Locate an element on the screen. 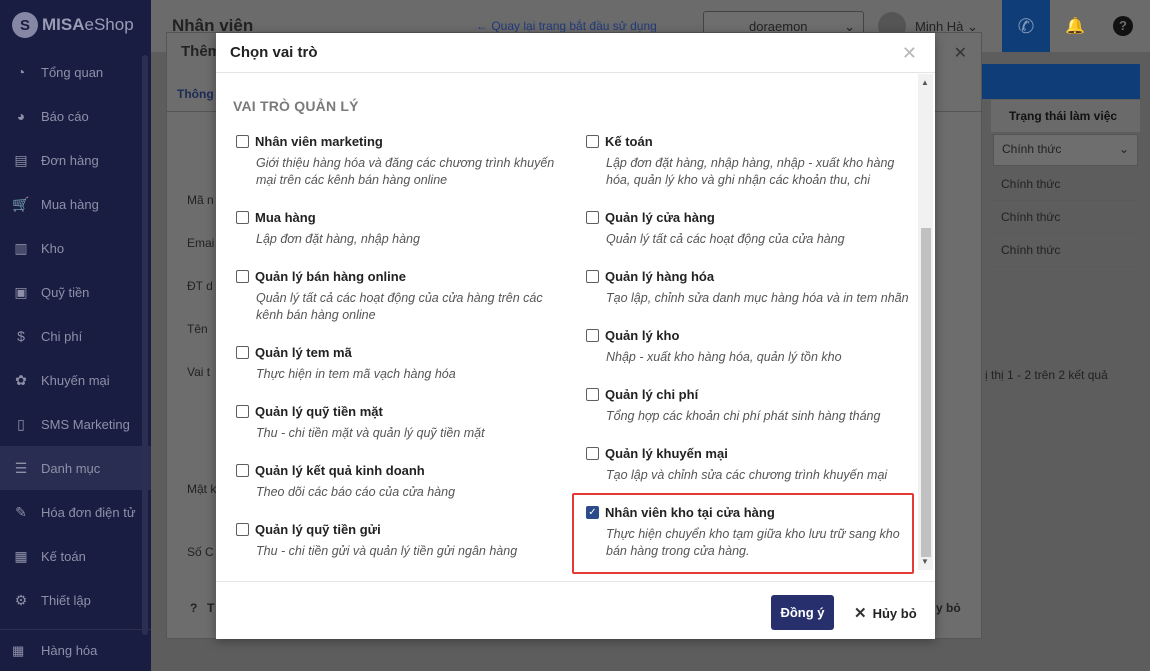  sidebar-item-8: ▯ SMS Marketing is located at coordinates (75, 424).